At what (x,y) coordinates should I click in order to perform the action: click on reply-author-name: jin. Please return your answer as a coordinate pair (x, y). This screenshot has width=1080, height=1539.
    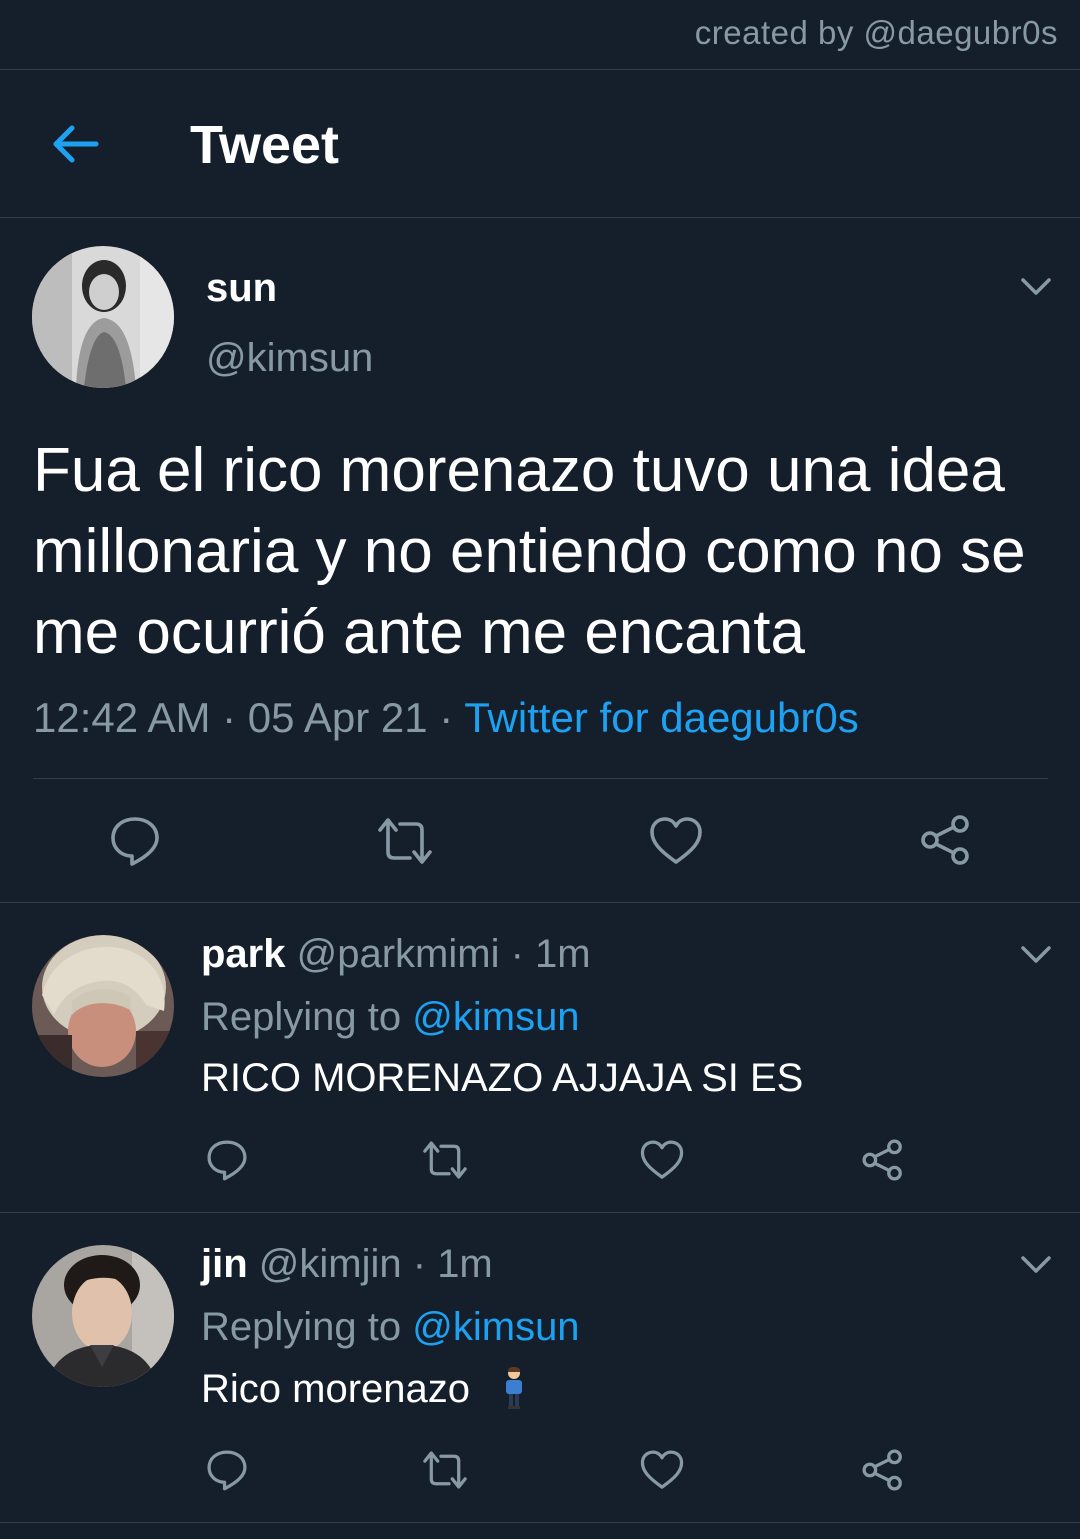
    Looking at the image, I should click on (224, 1264).